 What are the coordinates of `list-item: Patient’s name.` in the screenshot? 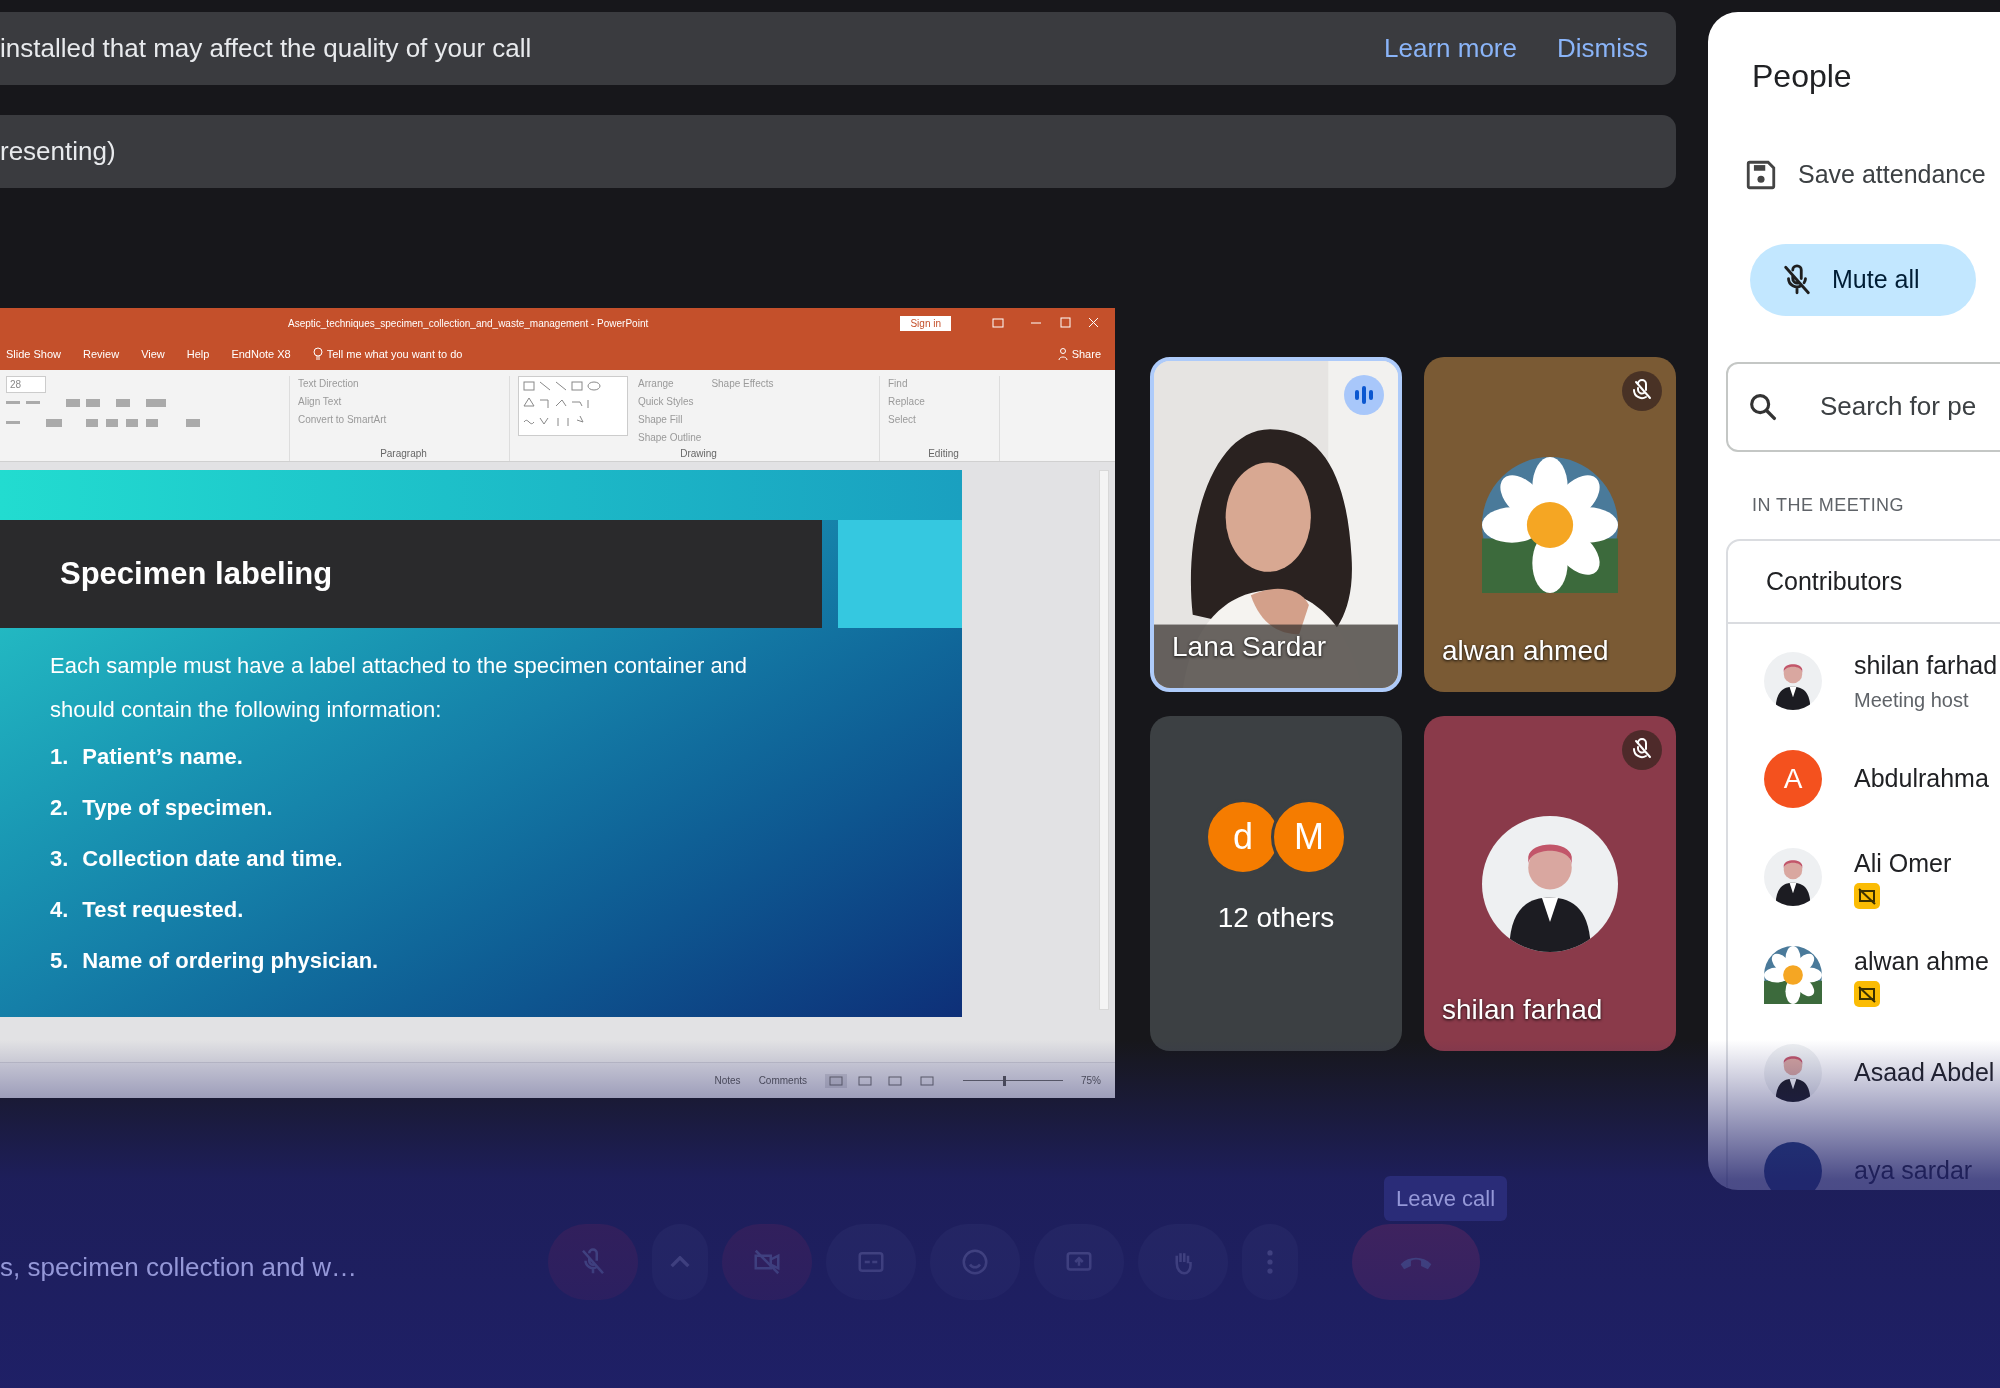 It's located at (162, 757).